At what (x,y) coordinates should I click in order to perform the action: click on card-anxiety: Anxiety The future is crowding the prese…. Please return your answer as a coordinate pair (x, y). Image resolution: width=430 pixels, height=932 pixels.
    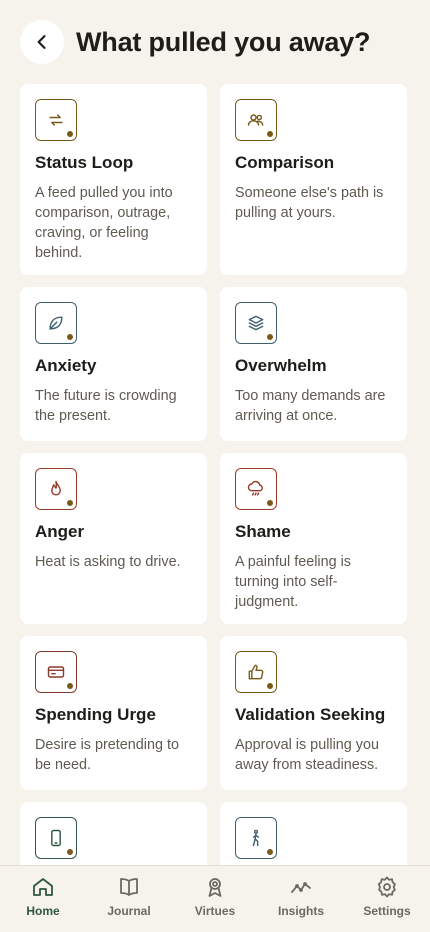
    Looking at the image, I should click on (113, 364).